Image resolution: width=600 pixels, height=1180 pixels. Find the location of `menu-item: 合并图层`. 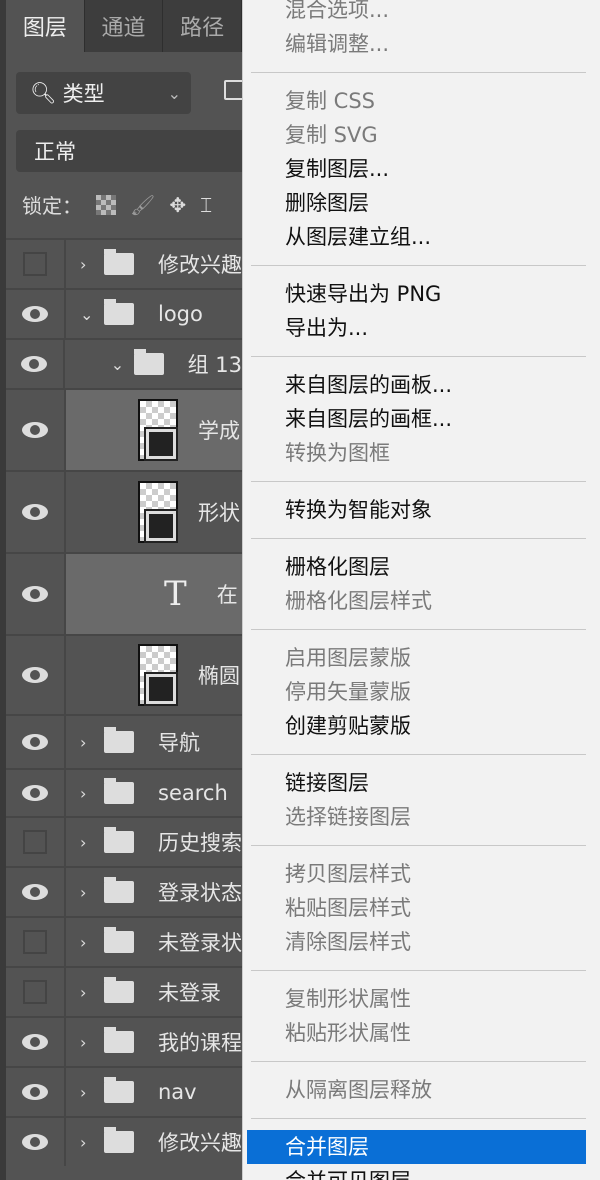

menu-item: 合并图层 is located at coordinates (416, 1147).